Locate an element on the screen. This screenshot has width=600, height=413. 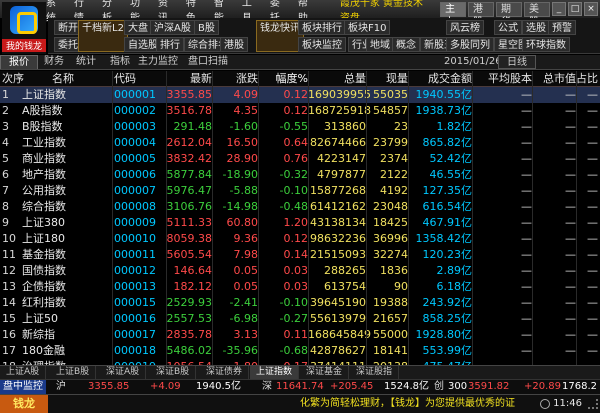
cell-last: 146.64 is located at coordinates (193, 270).